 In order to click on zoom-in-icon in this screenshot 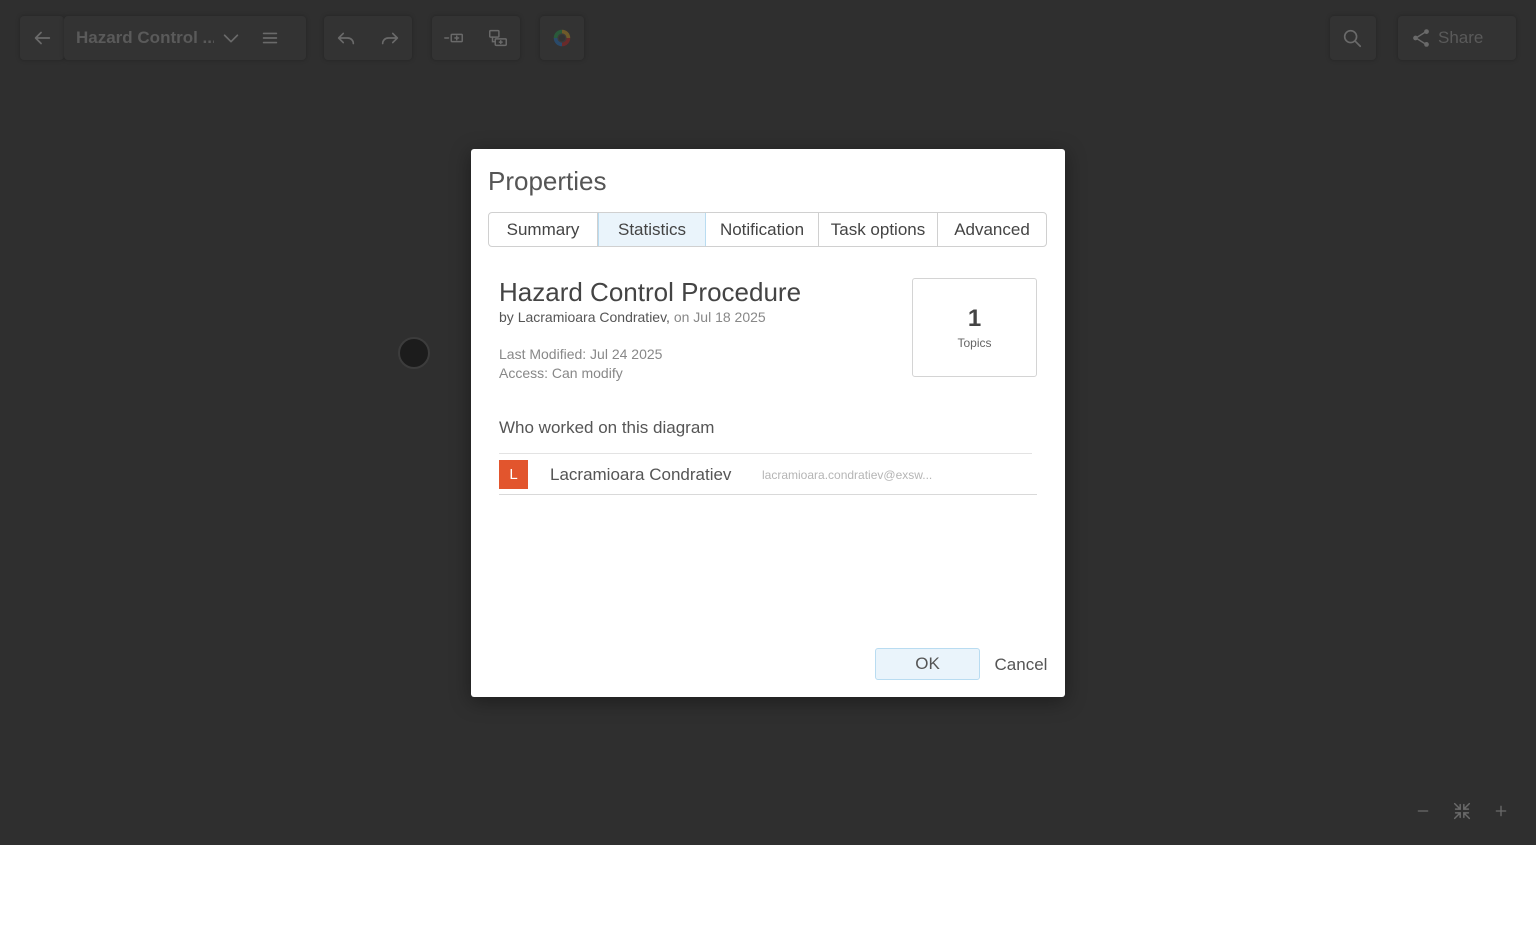, I will do `click(1500, 811)`.